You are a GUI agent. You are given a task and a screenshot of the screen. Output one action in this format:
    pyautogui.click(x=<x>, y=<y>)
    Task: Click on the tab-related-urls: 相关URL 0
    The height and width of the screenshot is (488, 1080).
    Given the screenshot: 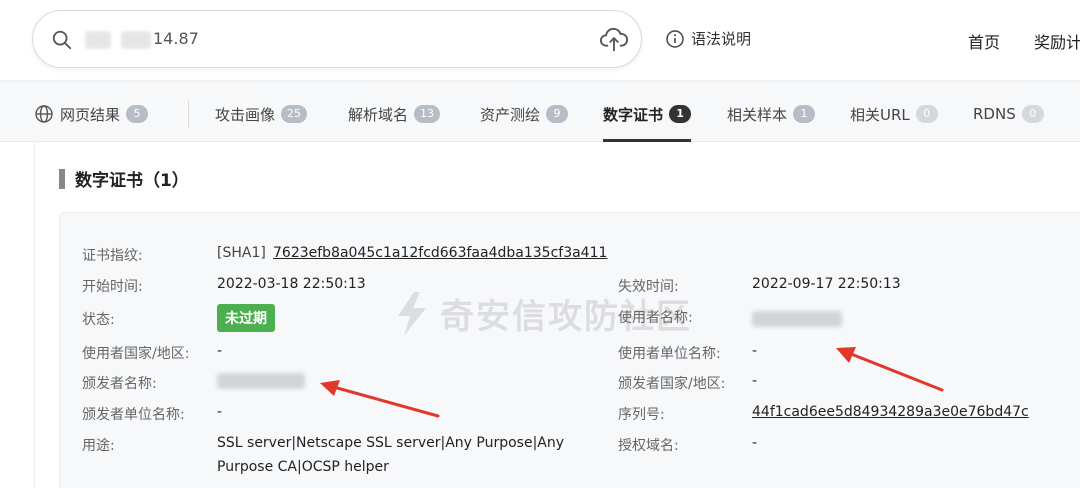 What is the action you would take?
    pyautogui.click(x=894, y=114)
    